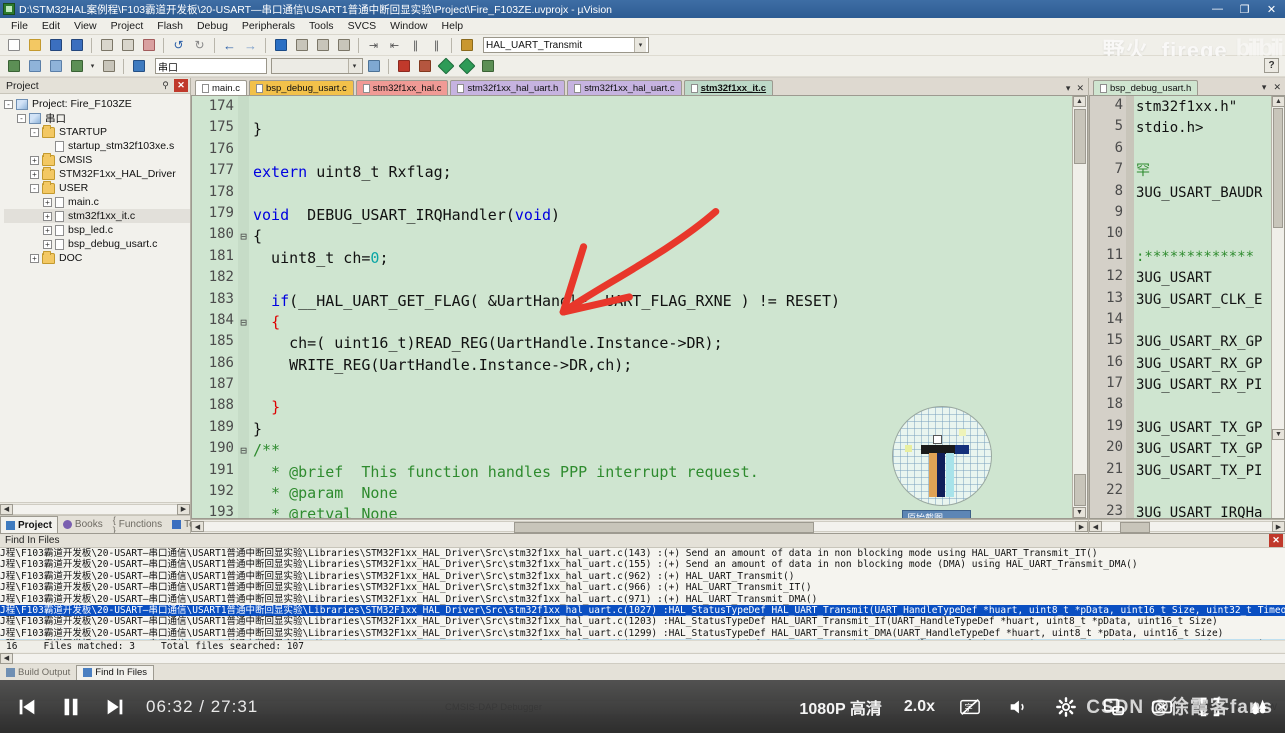 The image size is (1285, 733). What do you see at coordinates (1203, 449) in the screenshot?
I see `right-code-line: 3UG_USART_TX_GP` at bounding box center [1203, 449].